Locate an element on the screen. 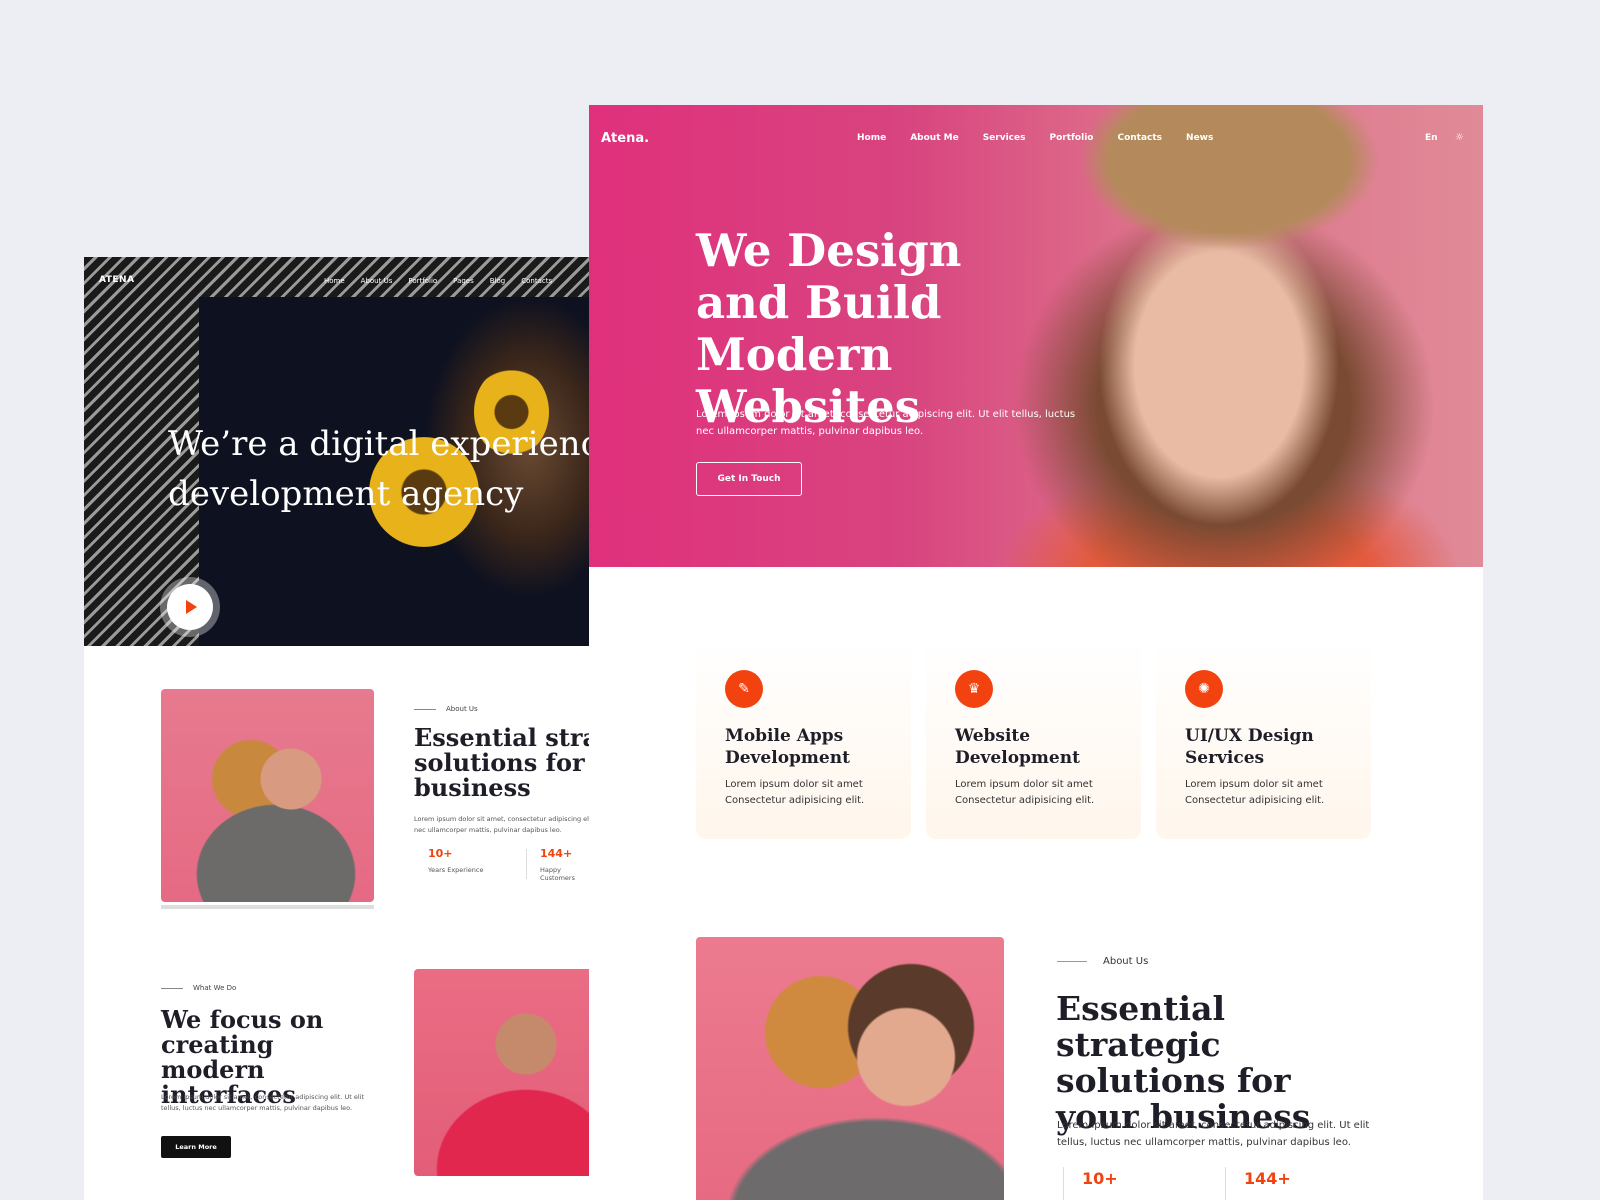 The image size is (1600, 1200). nav-item-services: Services is located at coordinates (1004, 138).